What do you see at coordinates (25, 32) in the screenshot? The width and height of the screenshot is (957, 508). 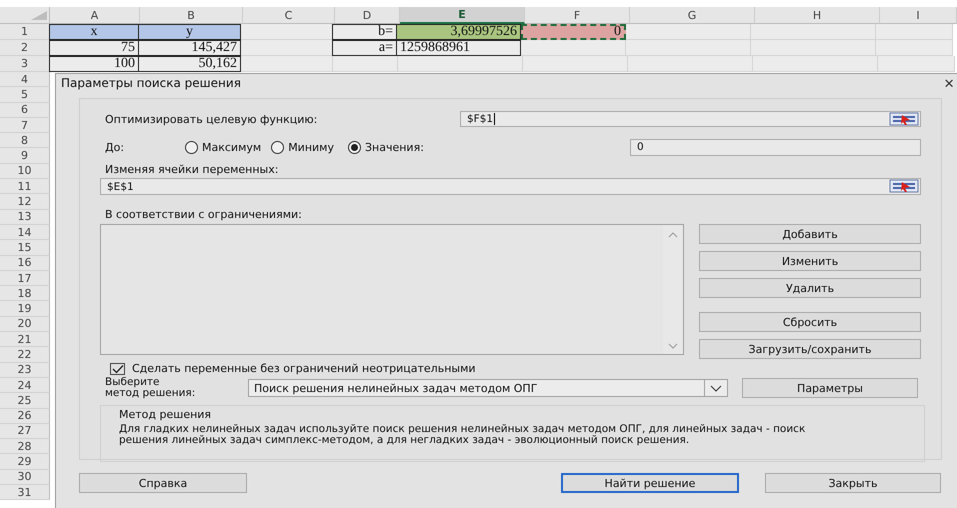 I see `row-header: 1` at bounding box center [25, 32].